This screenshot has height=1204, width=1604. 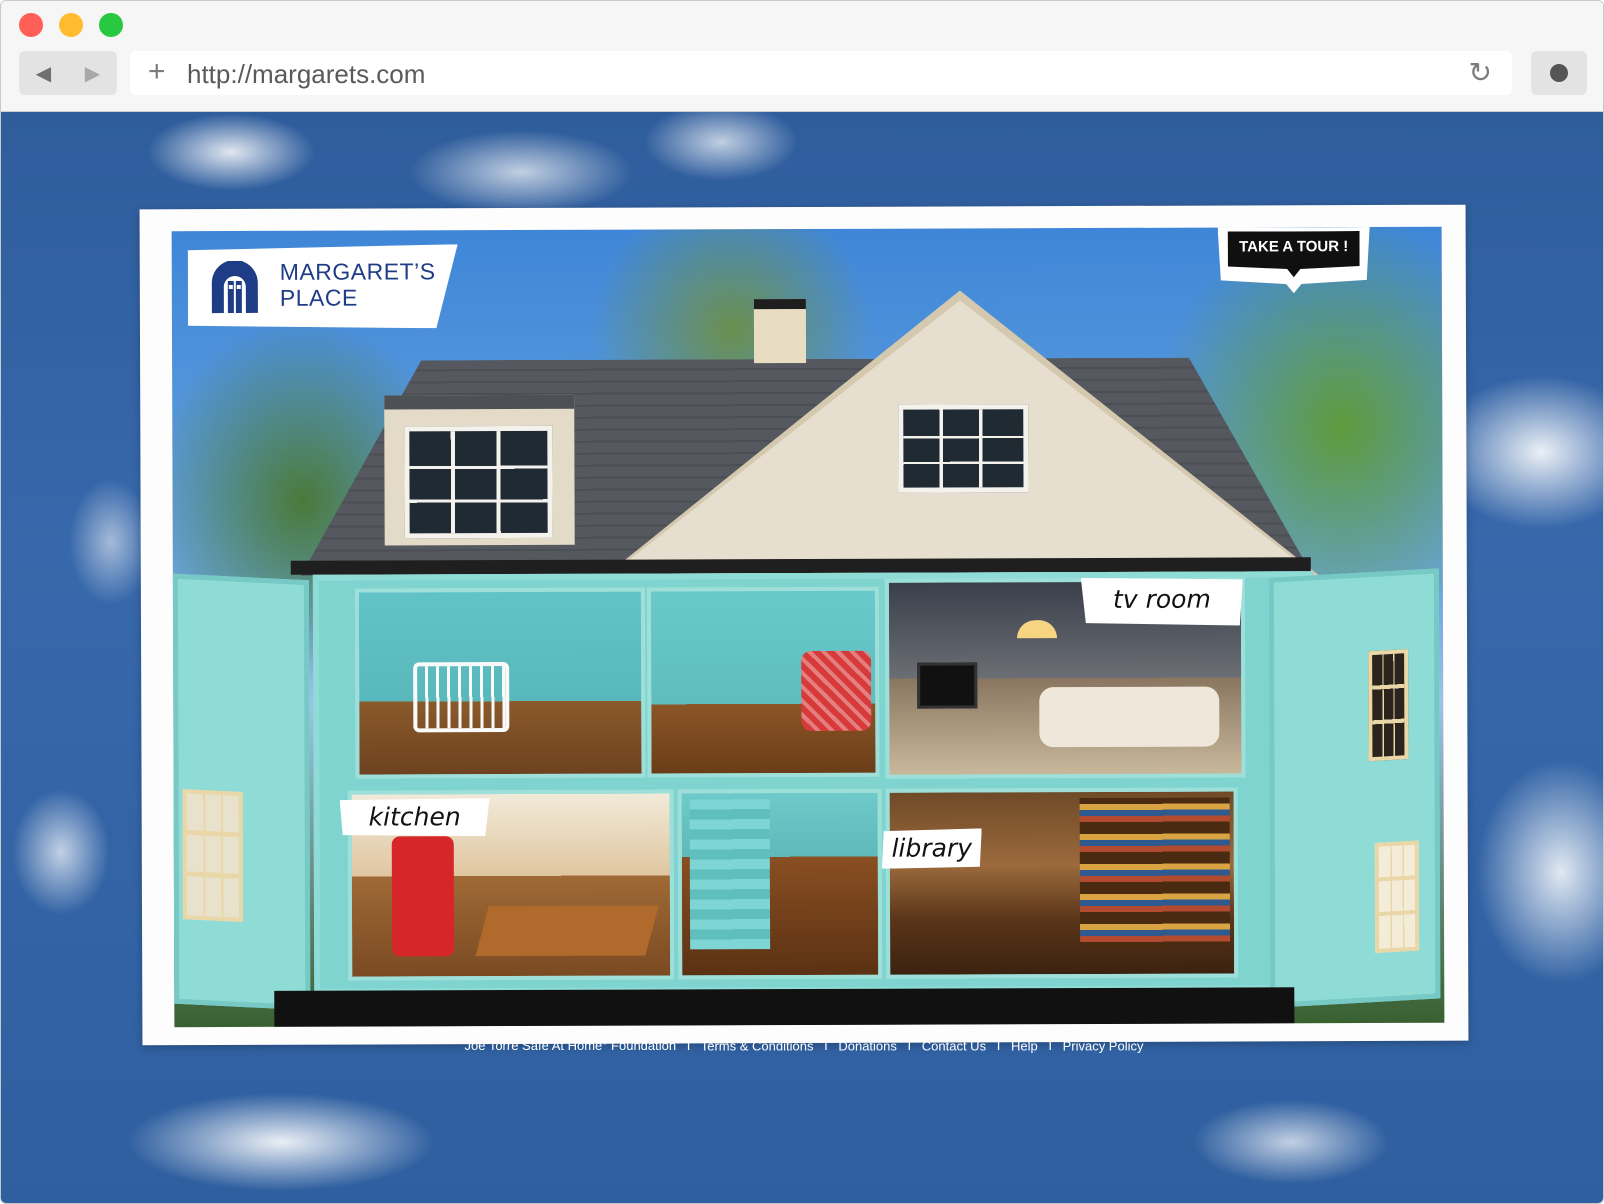 I want to click on site-logo: MARGARET’S PLACE, so click(x=323, y=286).